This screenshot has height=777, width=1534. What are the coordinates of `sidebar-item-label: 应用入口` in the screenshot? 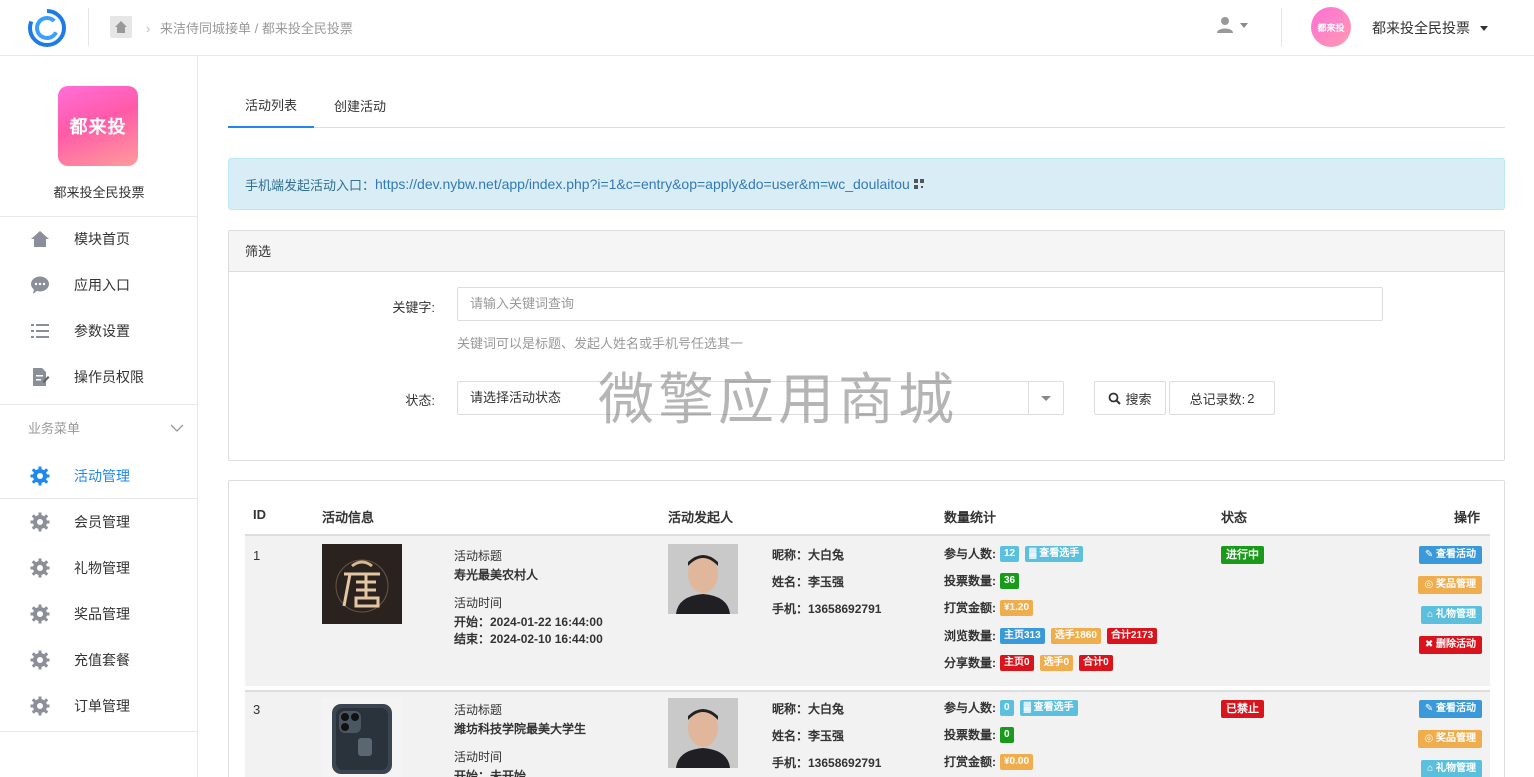 It's located at (102, 285).